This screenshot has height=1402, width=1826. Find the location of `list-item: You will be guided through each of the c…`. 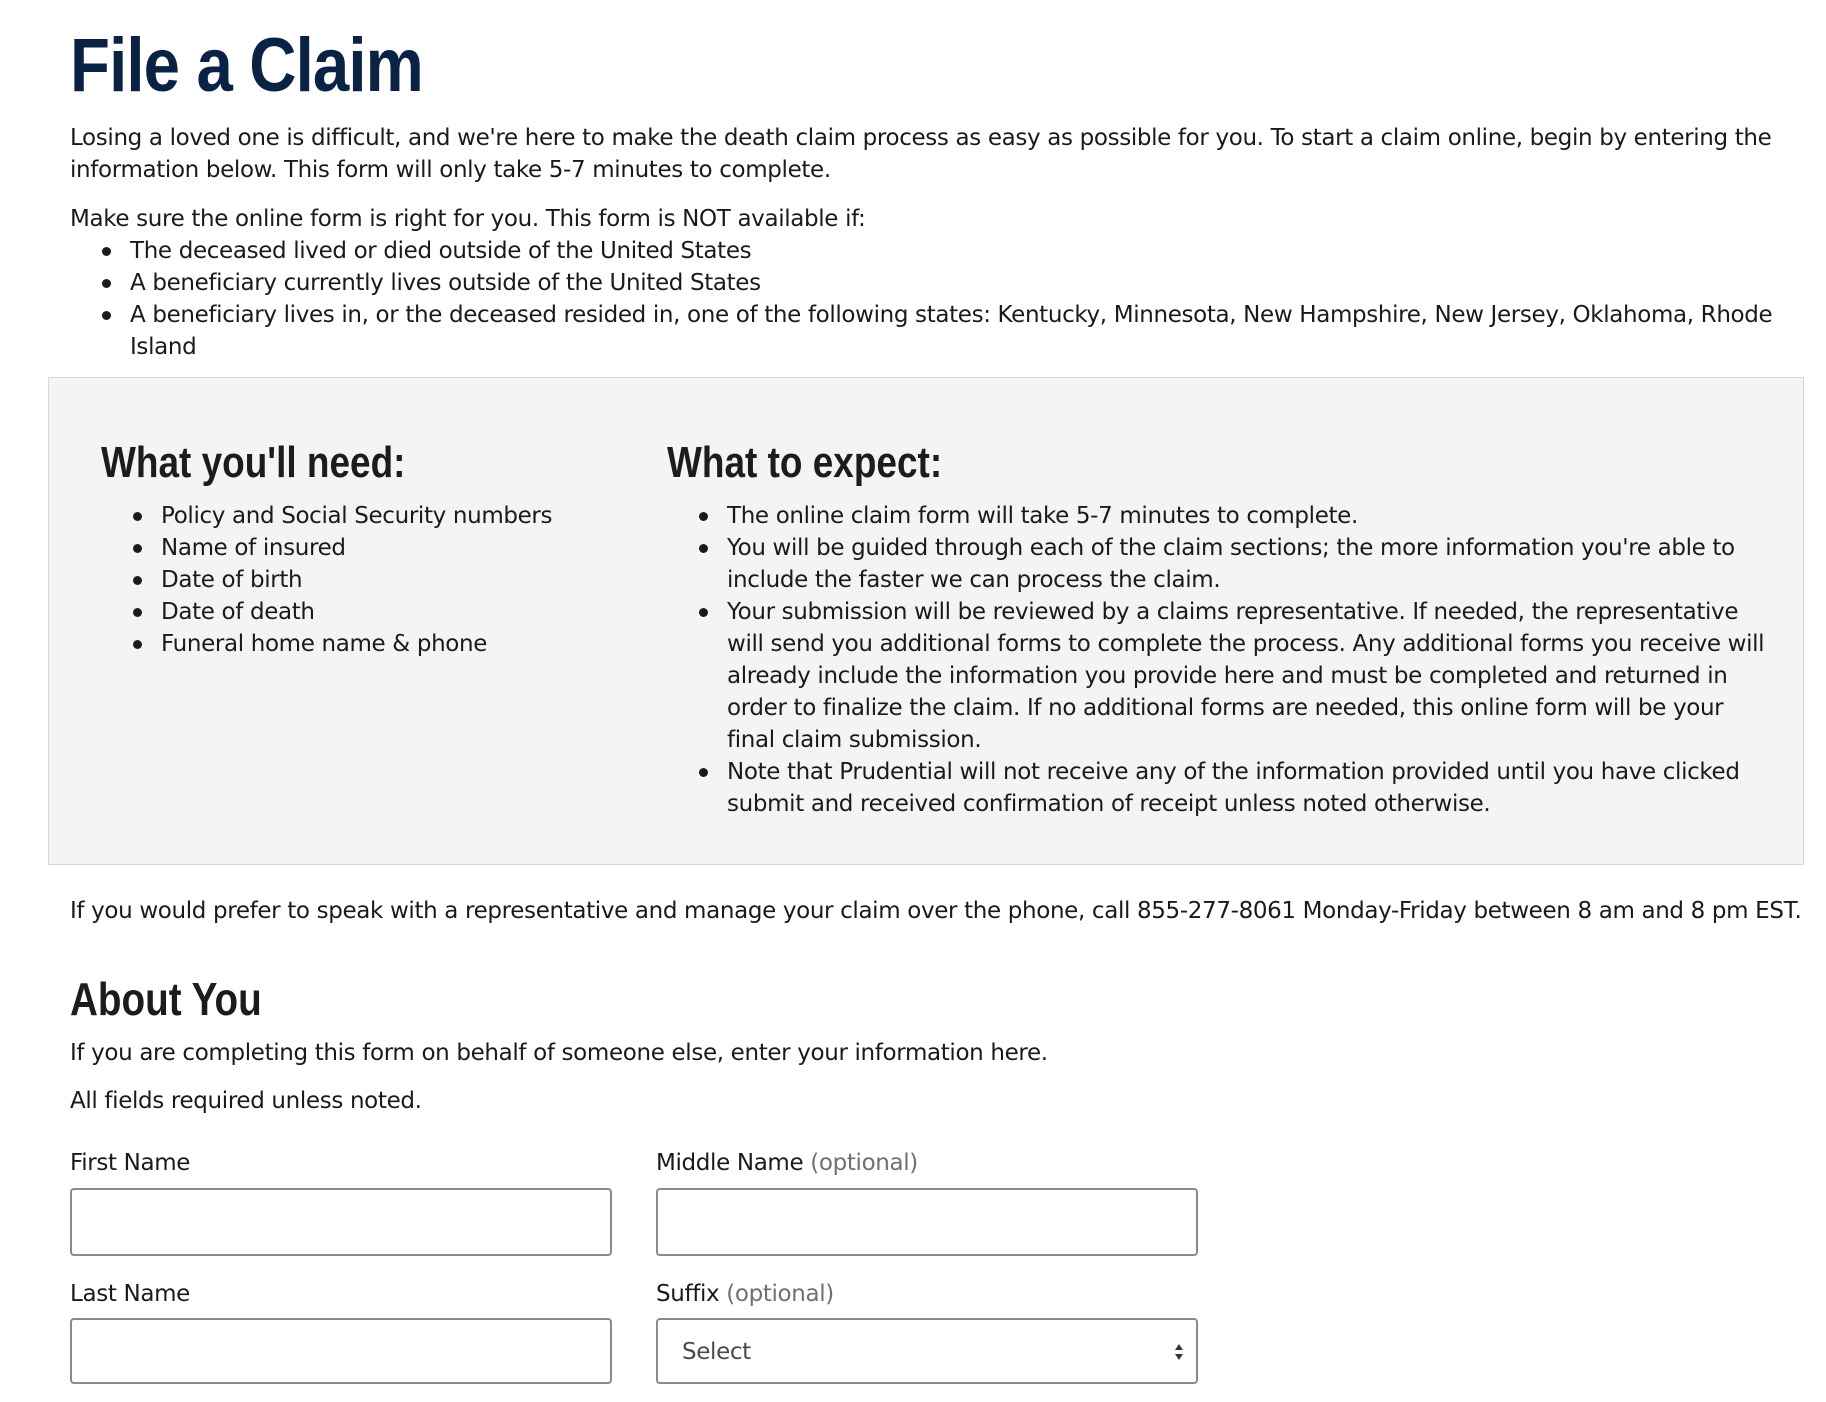

list-item: You will be guided through each of the c… is located at coordinates (1217, 564).